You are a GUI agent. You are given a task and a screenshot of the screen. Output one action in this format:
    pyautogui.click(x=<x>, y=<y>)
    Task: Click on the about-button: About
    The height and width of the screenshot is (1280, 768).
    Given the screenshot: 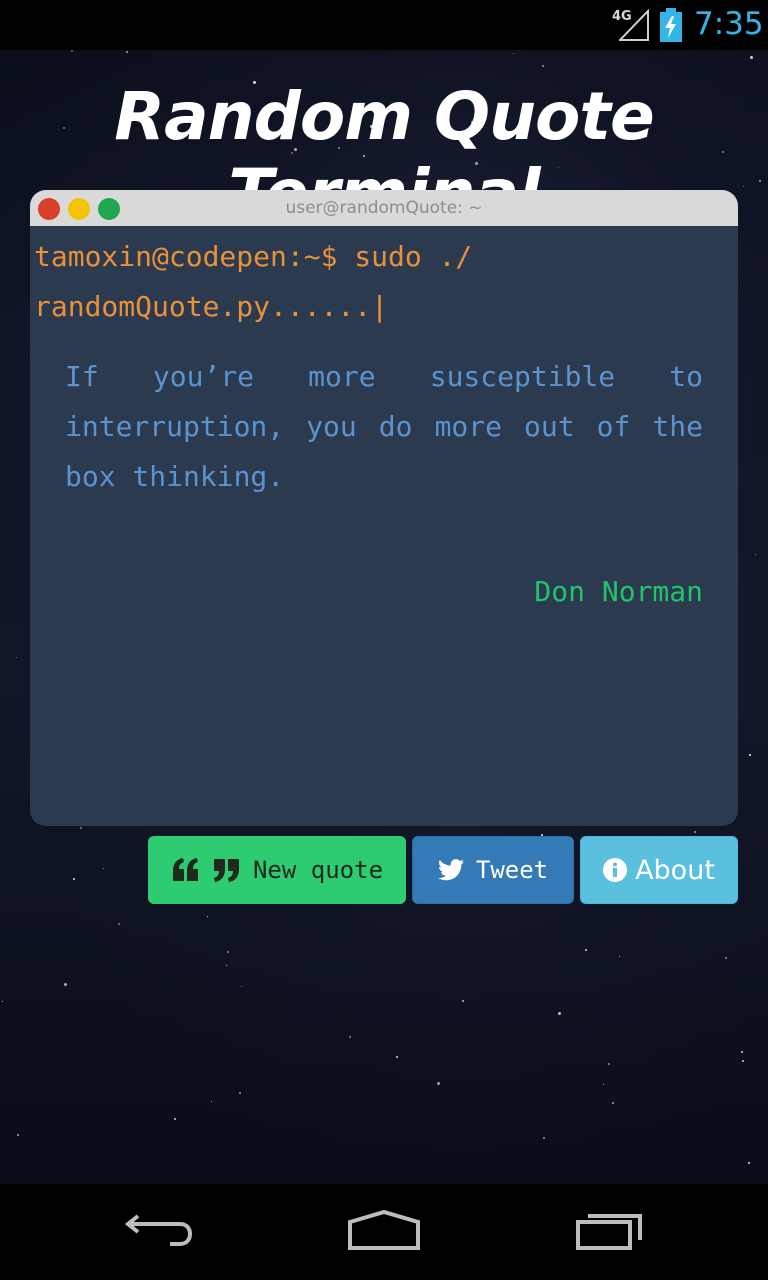 What is the action you would take?
    pyautogui.click(x=659, y=870)
    